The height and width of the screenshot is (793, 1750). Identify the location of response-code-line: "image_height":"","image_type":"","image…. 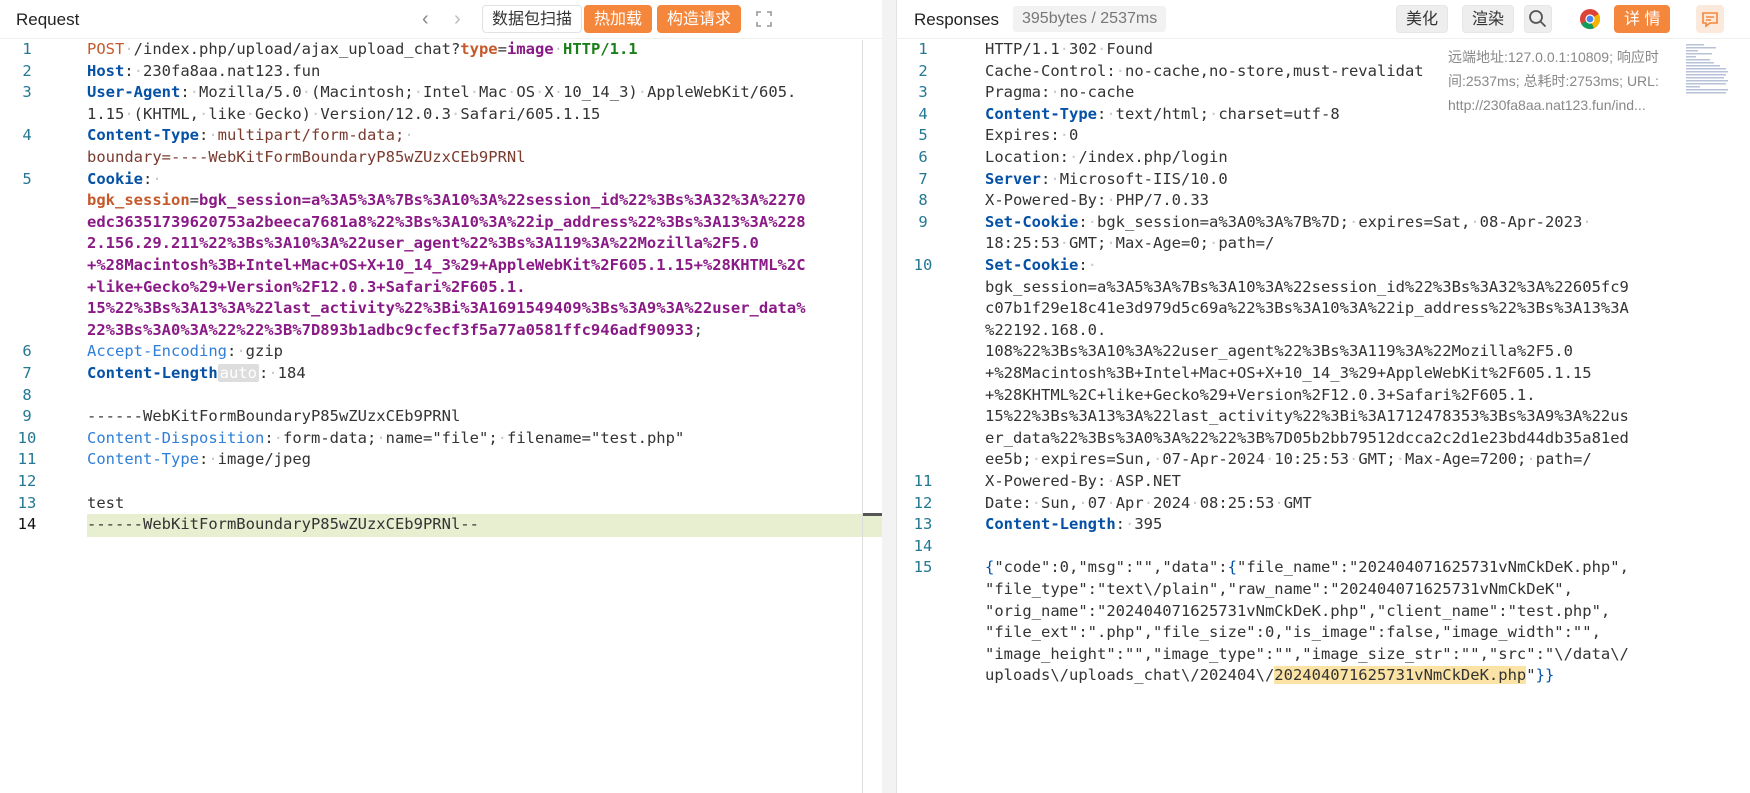
(1307, 654).